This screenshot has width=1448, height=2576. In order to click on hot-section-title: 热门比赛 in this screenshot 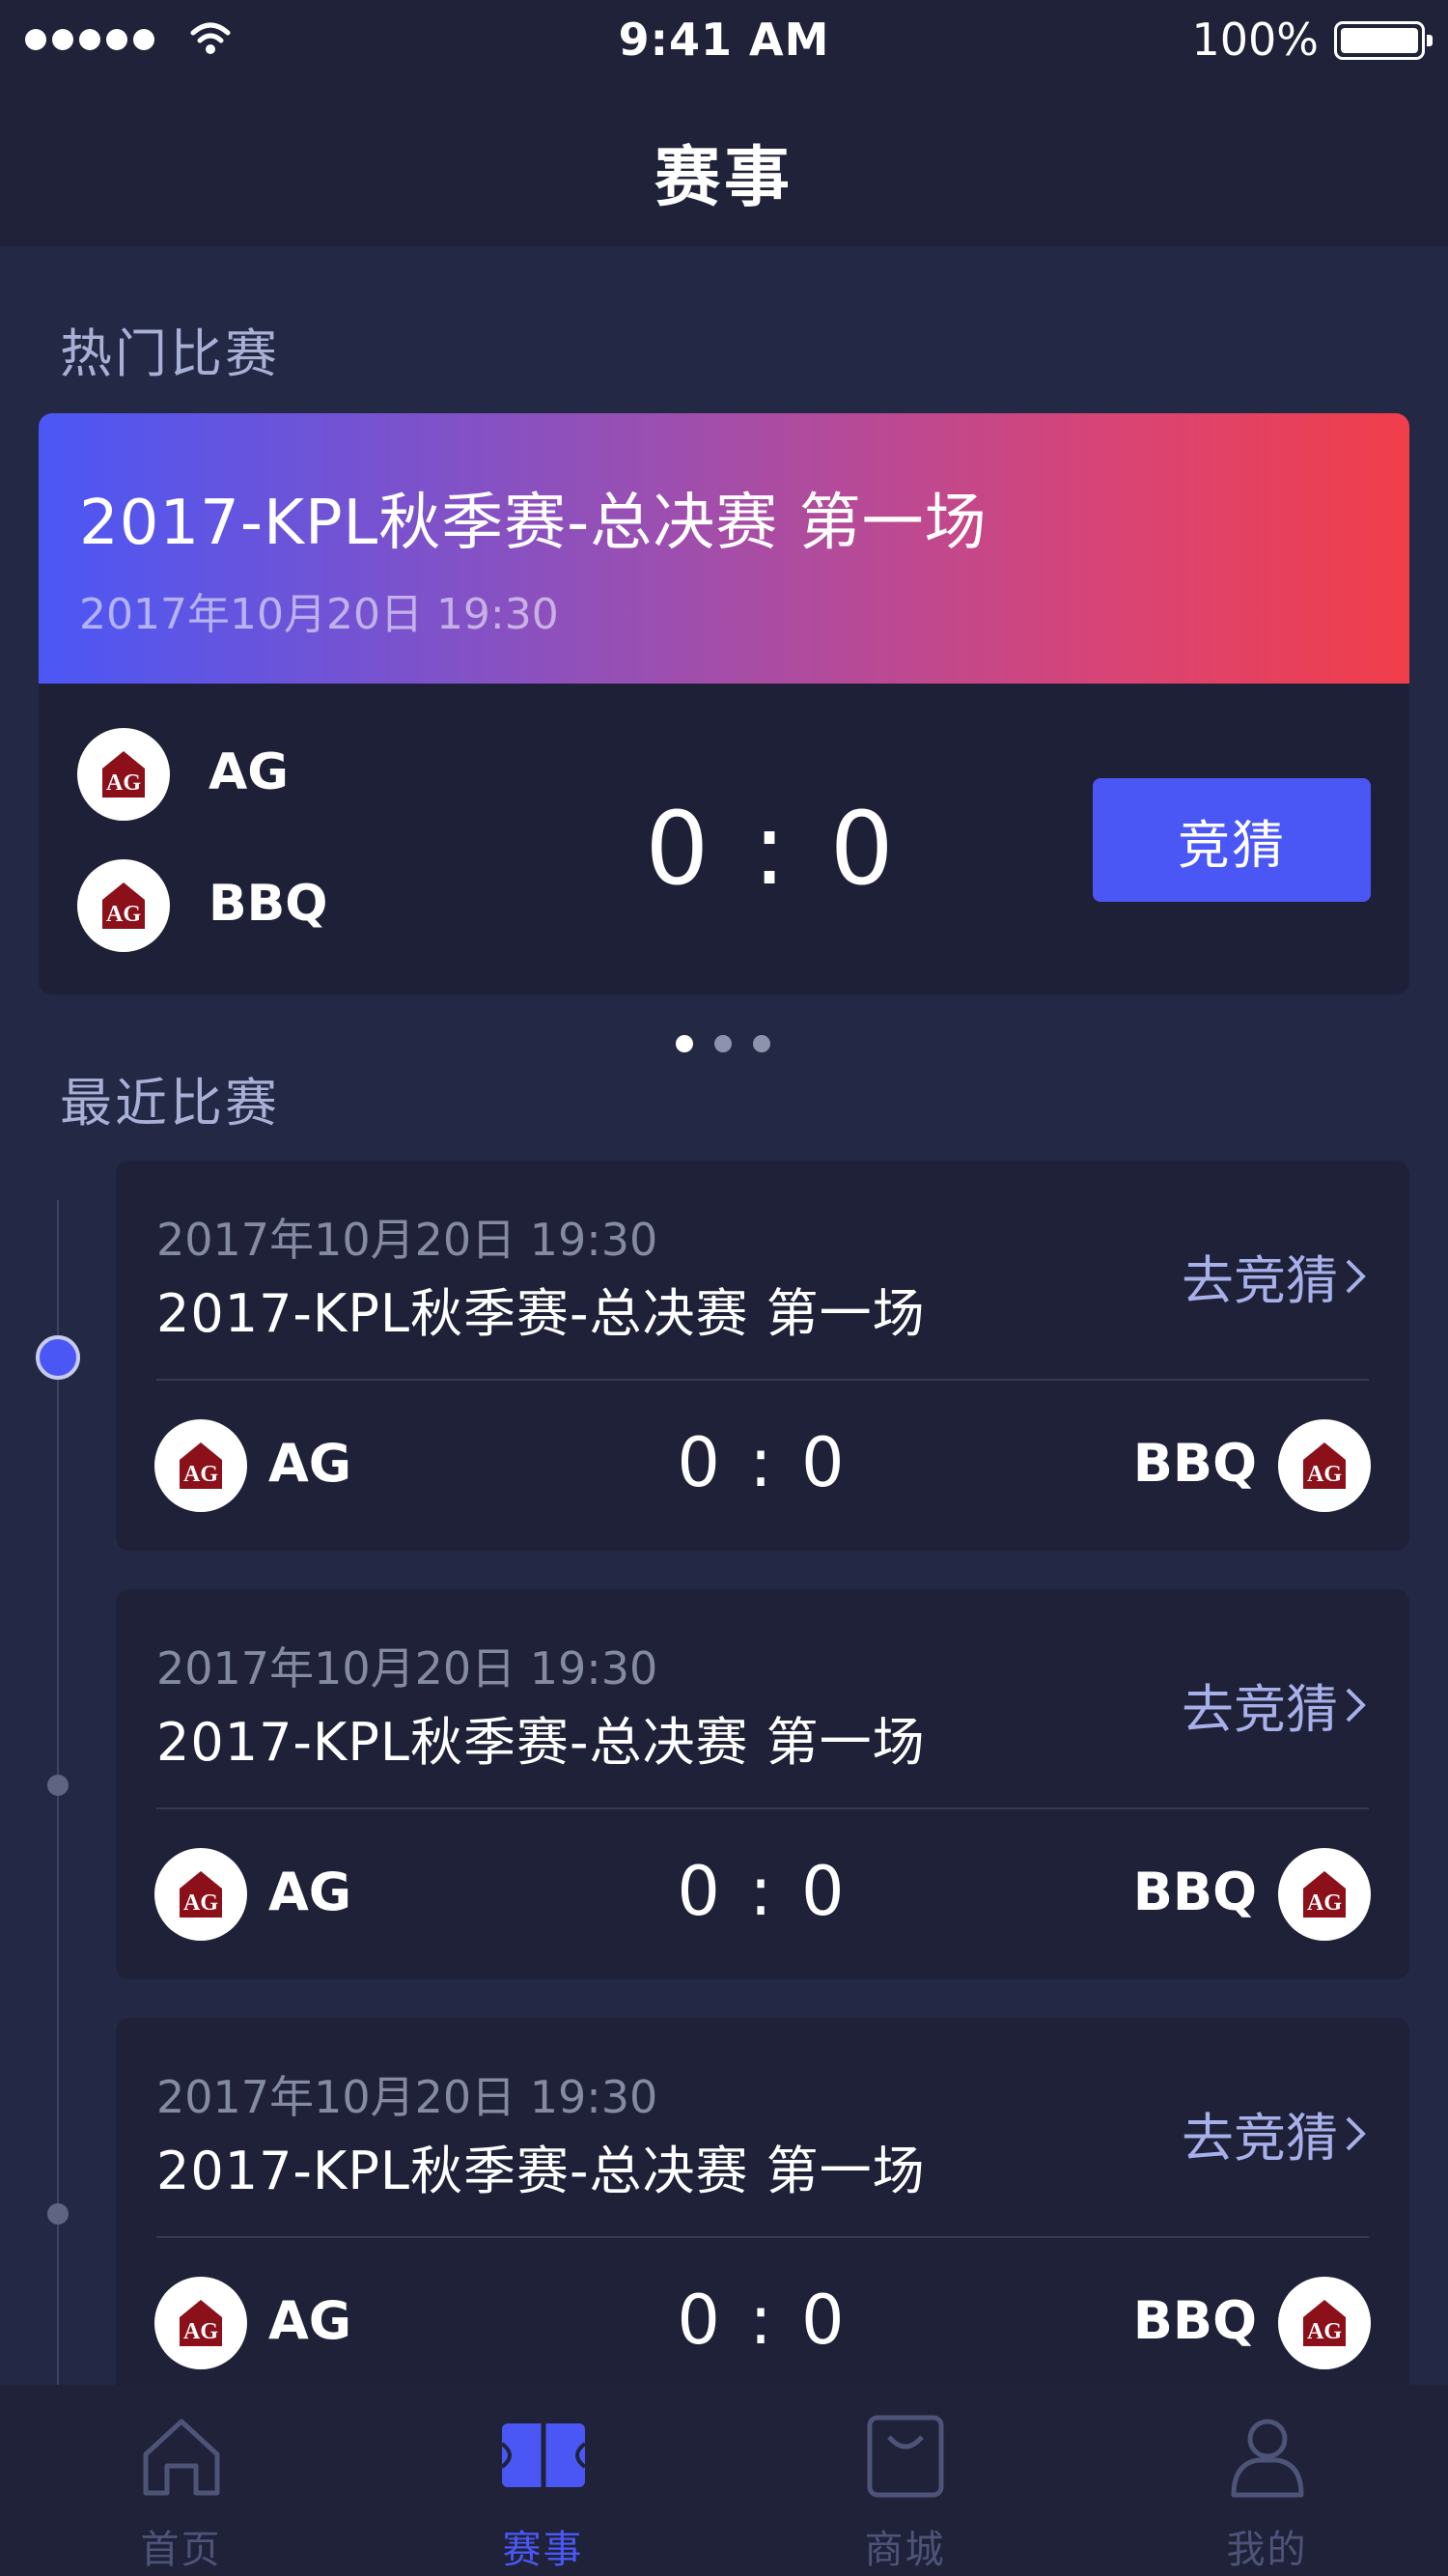, I will do `click(170, 354)`.